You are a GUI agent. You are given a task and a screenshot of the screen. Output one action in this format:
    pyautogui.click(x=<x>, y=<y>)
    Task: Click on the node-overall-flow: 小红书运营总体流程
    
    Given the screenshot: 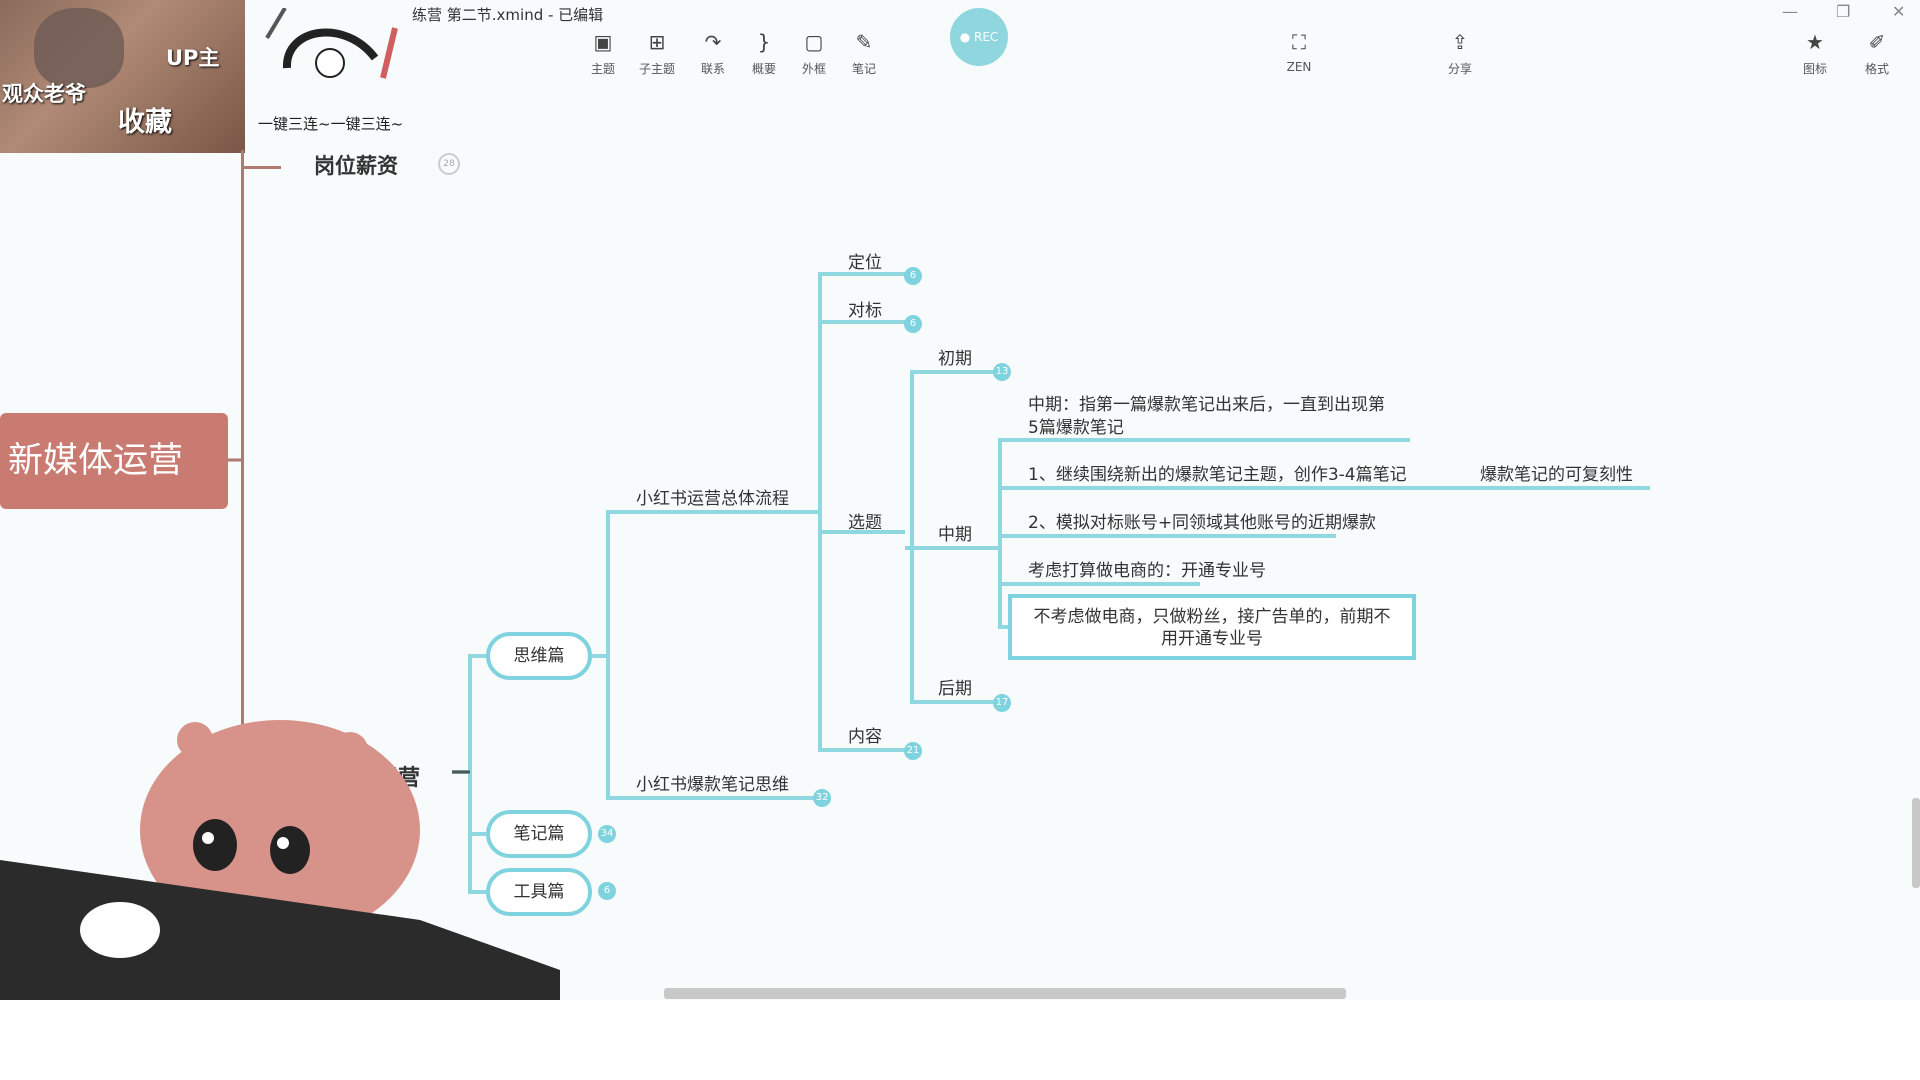 What is the action you would take?
    pyautogui.click(x=712, y=496)
    